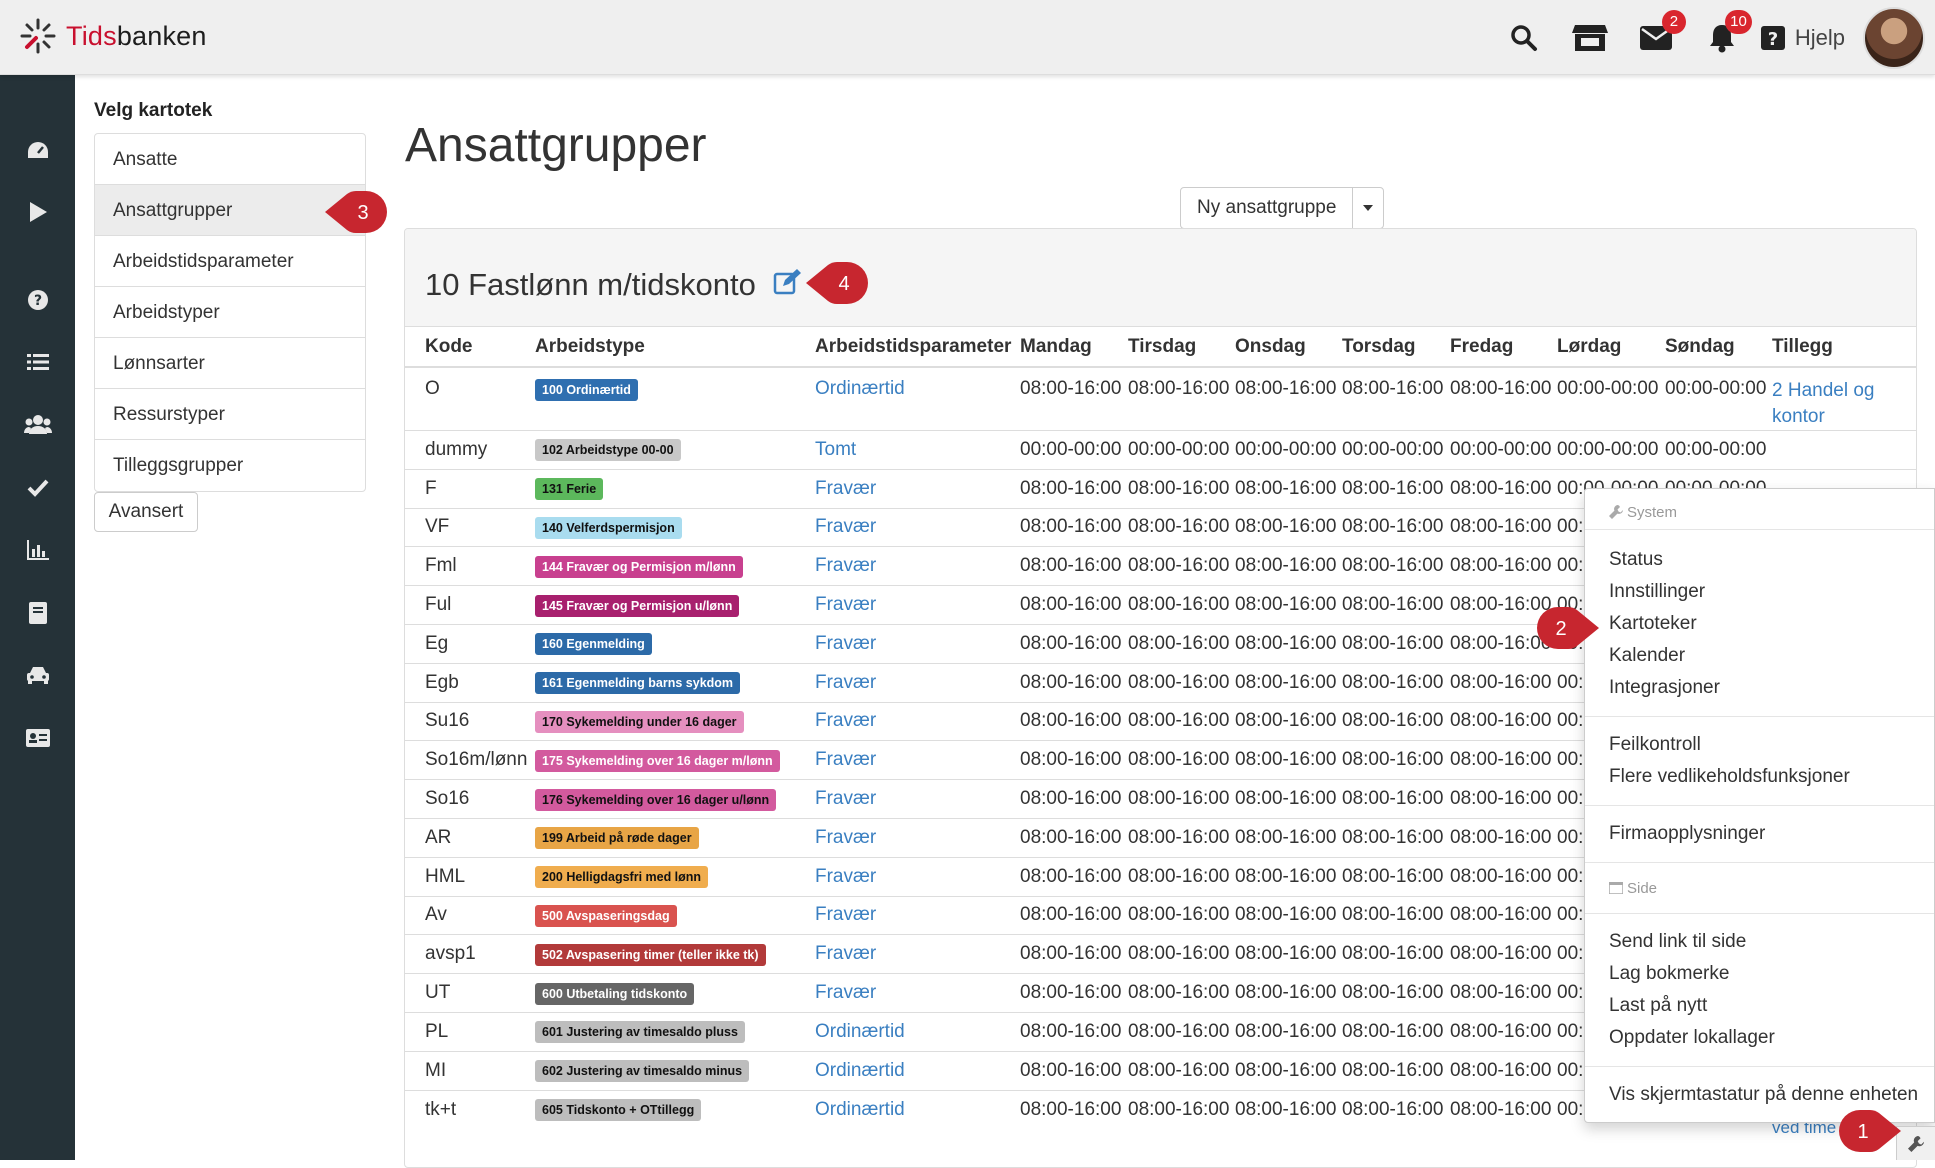  I want to click on menu-item-kartoteker: Kartoteker, so click(1759, 624).